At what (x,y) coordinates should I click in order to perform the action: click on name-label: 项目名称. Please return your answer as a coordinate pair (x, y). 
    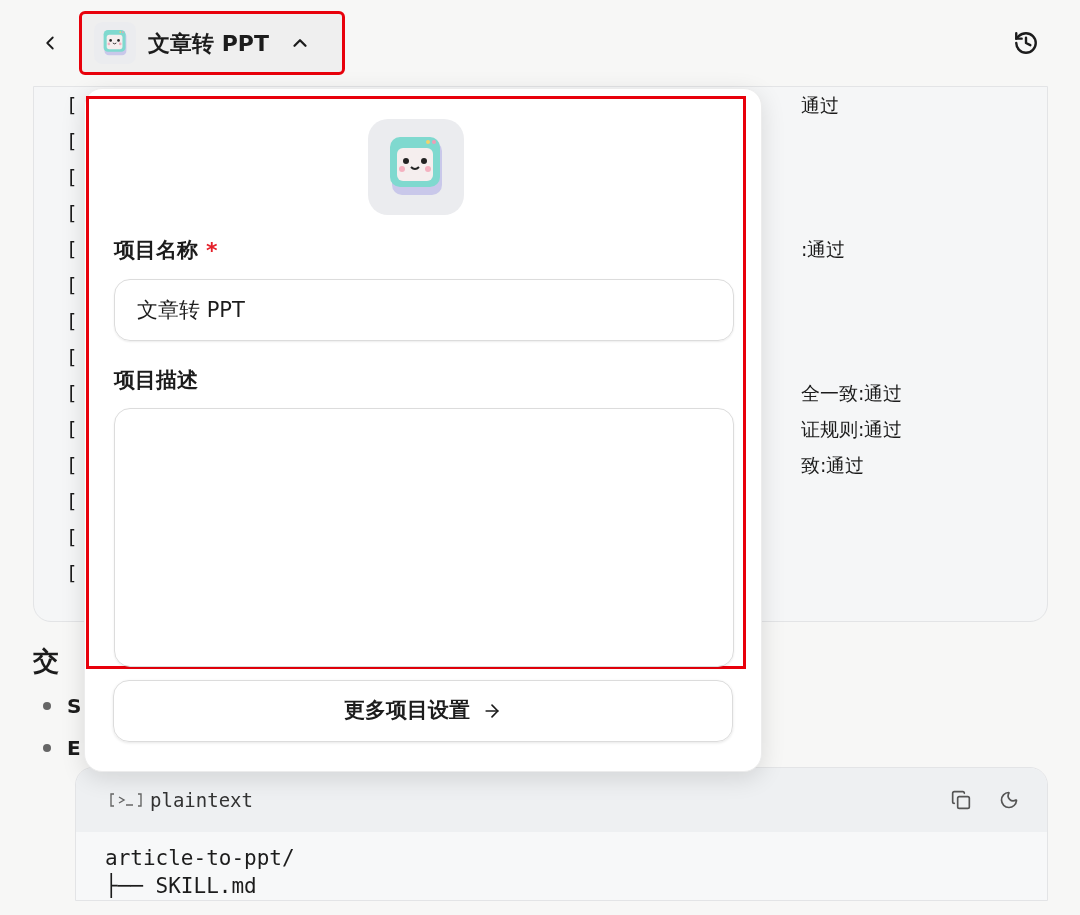
    Looking at the image, I should click on (156, 250).